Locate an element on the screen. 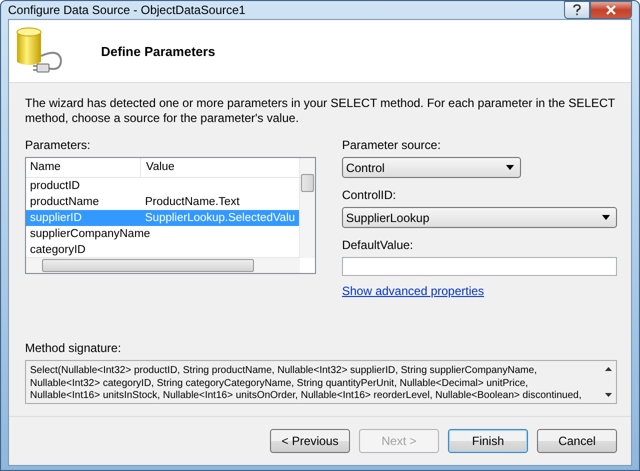 Image resolution: width=640 pixels, height=471 pixels. parameter-source-dropdown: Control is located at coordinates (431, 167).